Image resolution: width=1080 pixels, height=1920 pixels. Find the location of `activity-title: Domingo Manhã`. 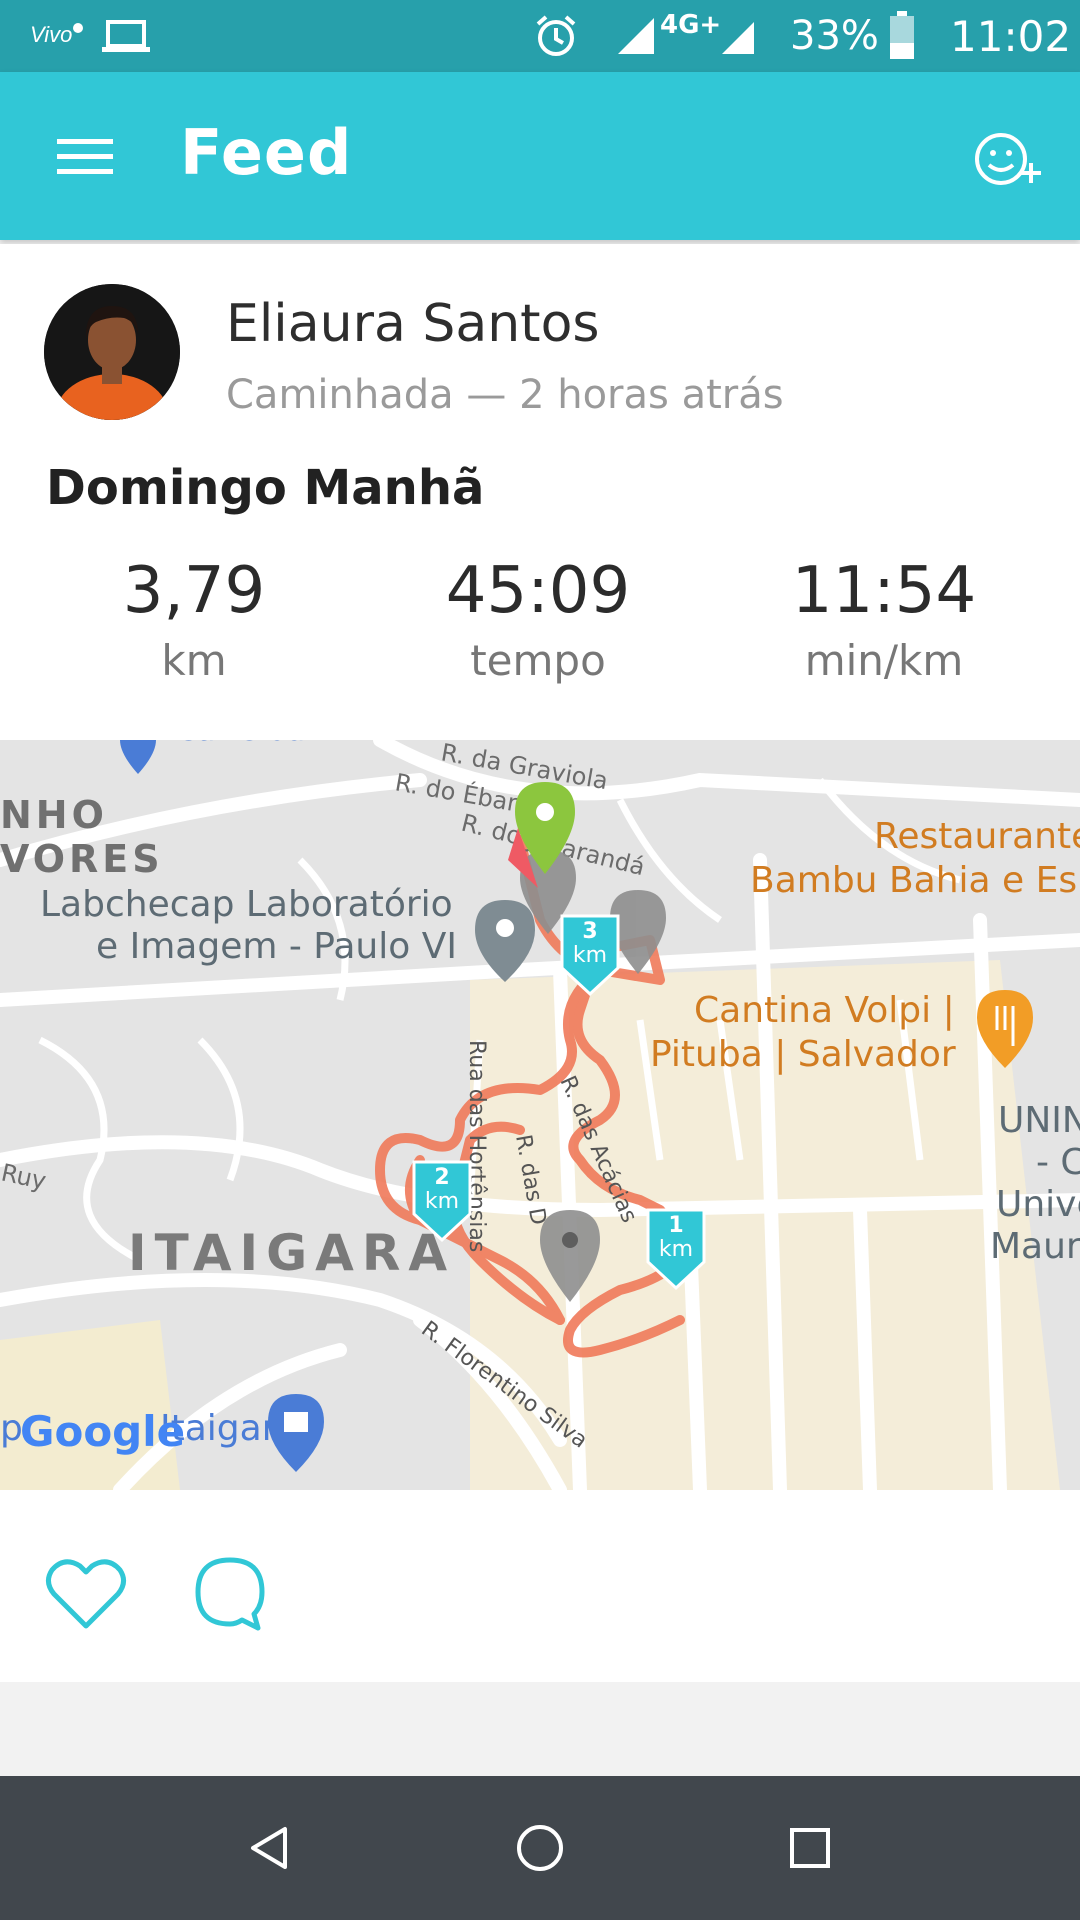

activity-title: Domingo Manhã is located at coordinates (265, 488).